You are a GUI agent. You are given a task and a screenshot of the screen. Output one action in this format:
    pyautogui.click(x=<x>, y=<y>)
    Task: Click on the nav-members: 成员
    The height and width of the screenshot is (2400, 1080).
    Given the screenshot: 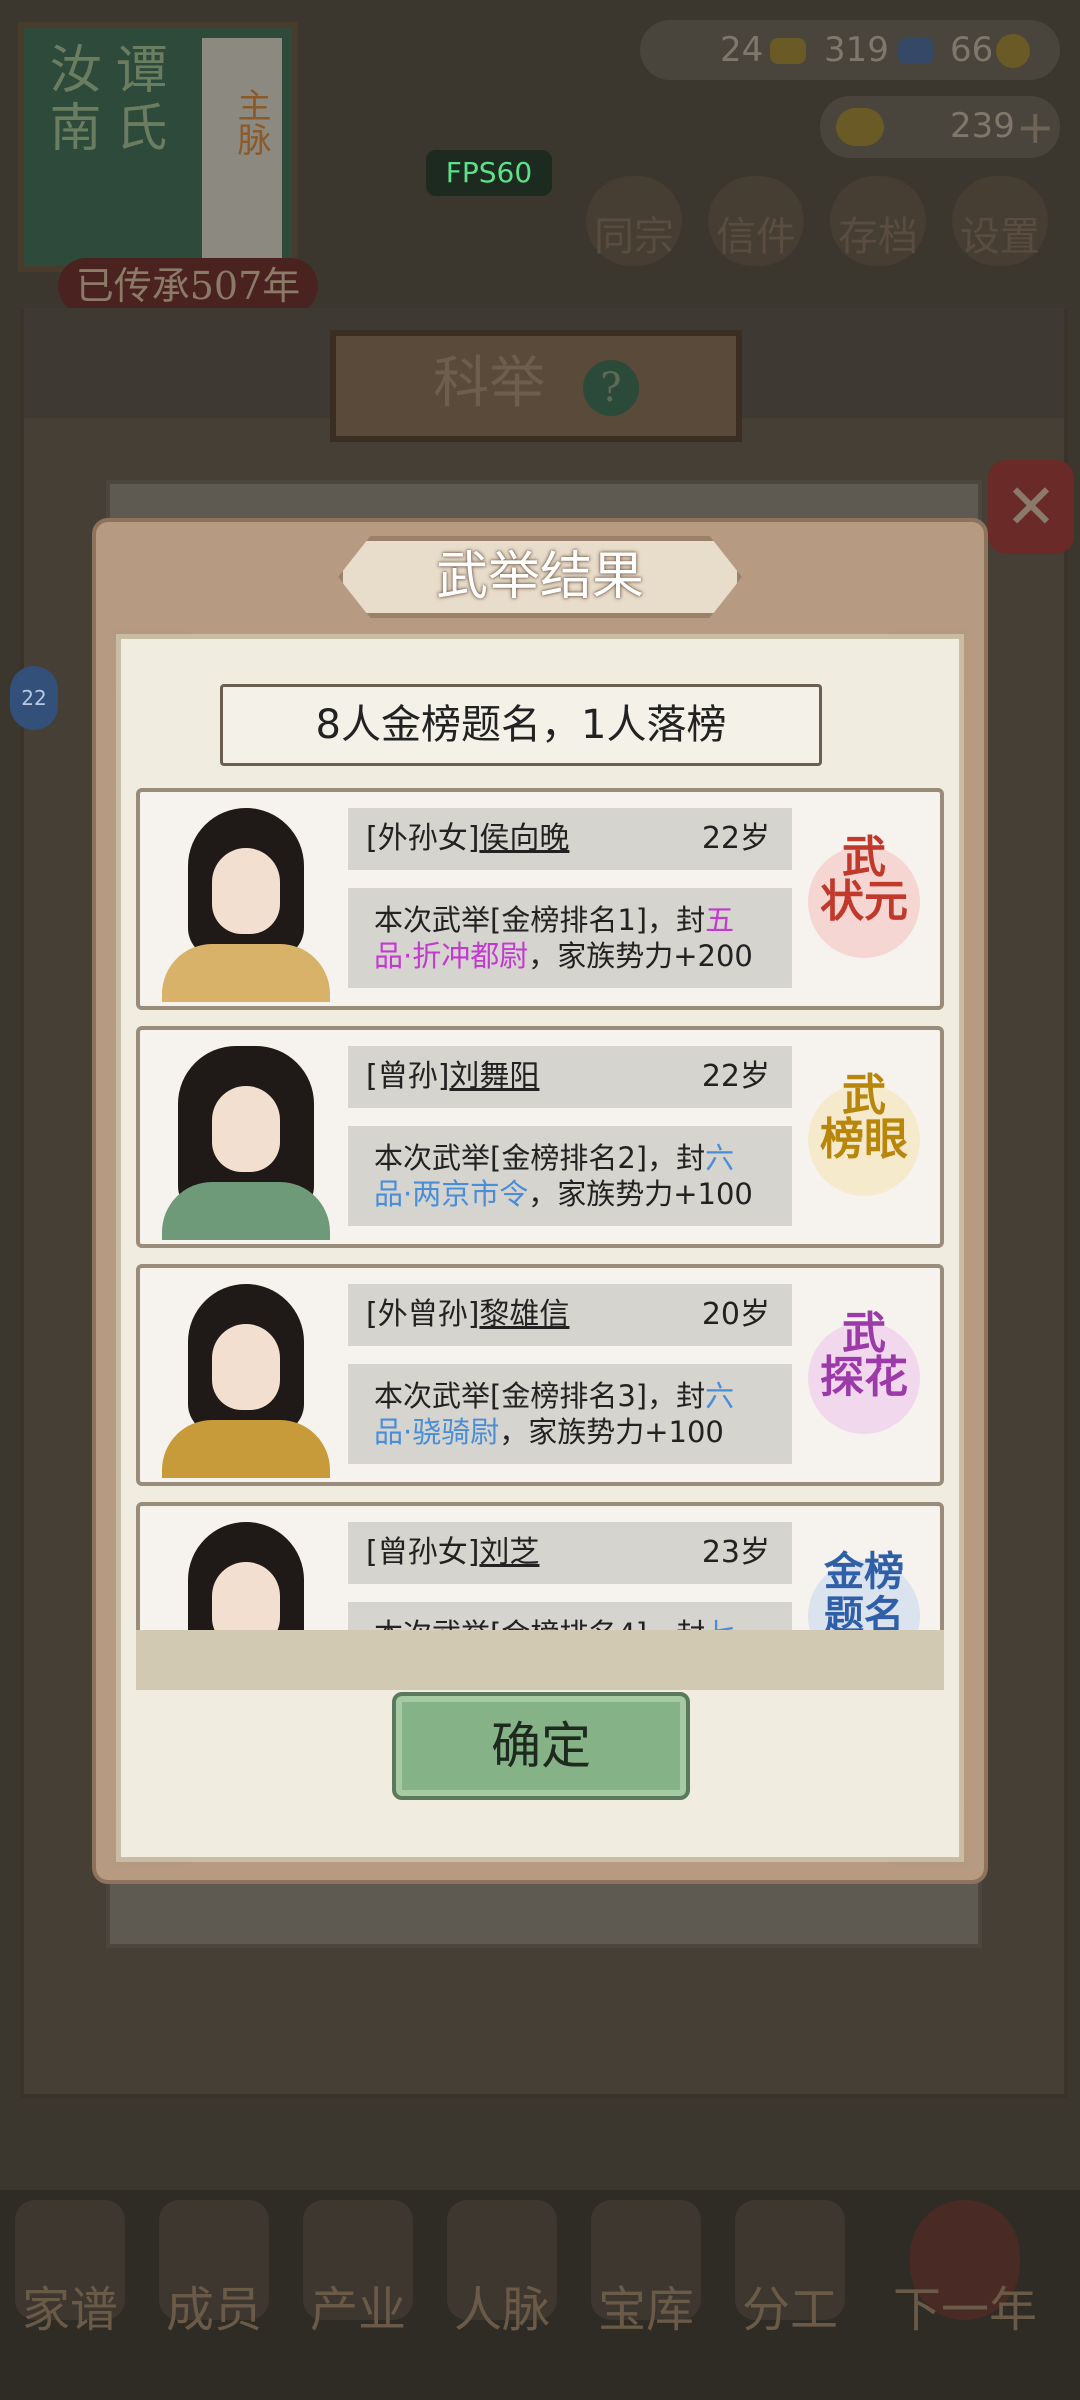 What is the action you would take?
    pyautogui.click(x=214, y=2270)
    